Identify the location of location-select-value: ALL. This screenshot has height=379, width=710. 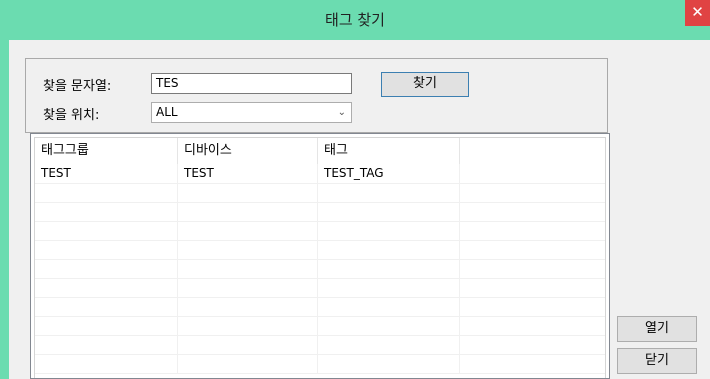
(167, 112).